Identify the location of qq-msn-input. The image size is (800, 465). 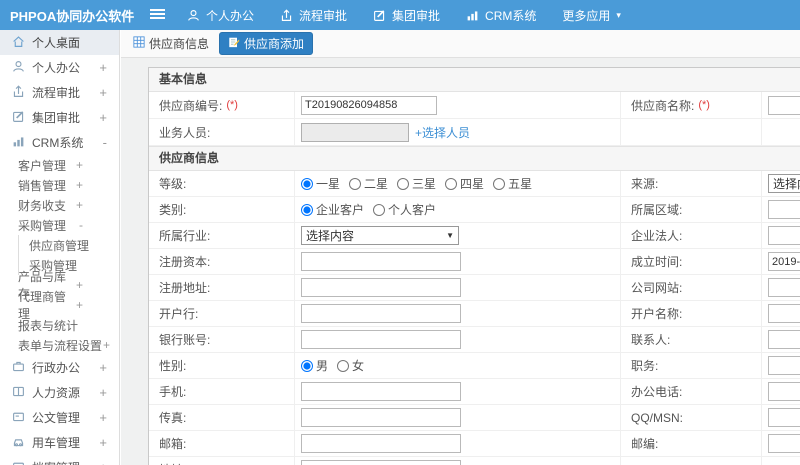
(784, 417).